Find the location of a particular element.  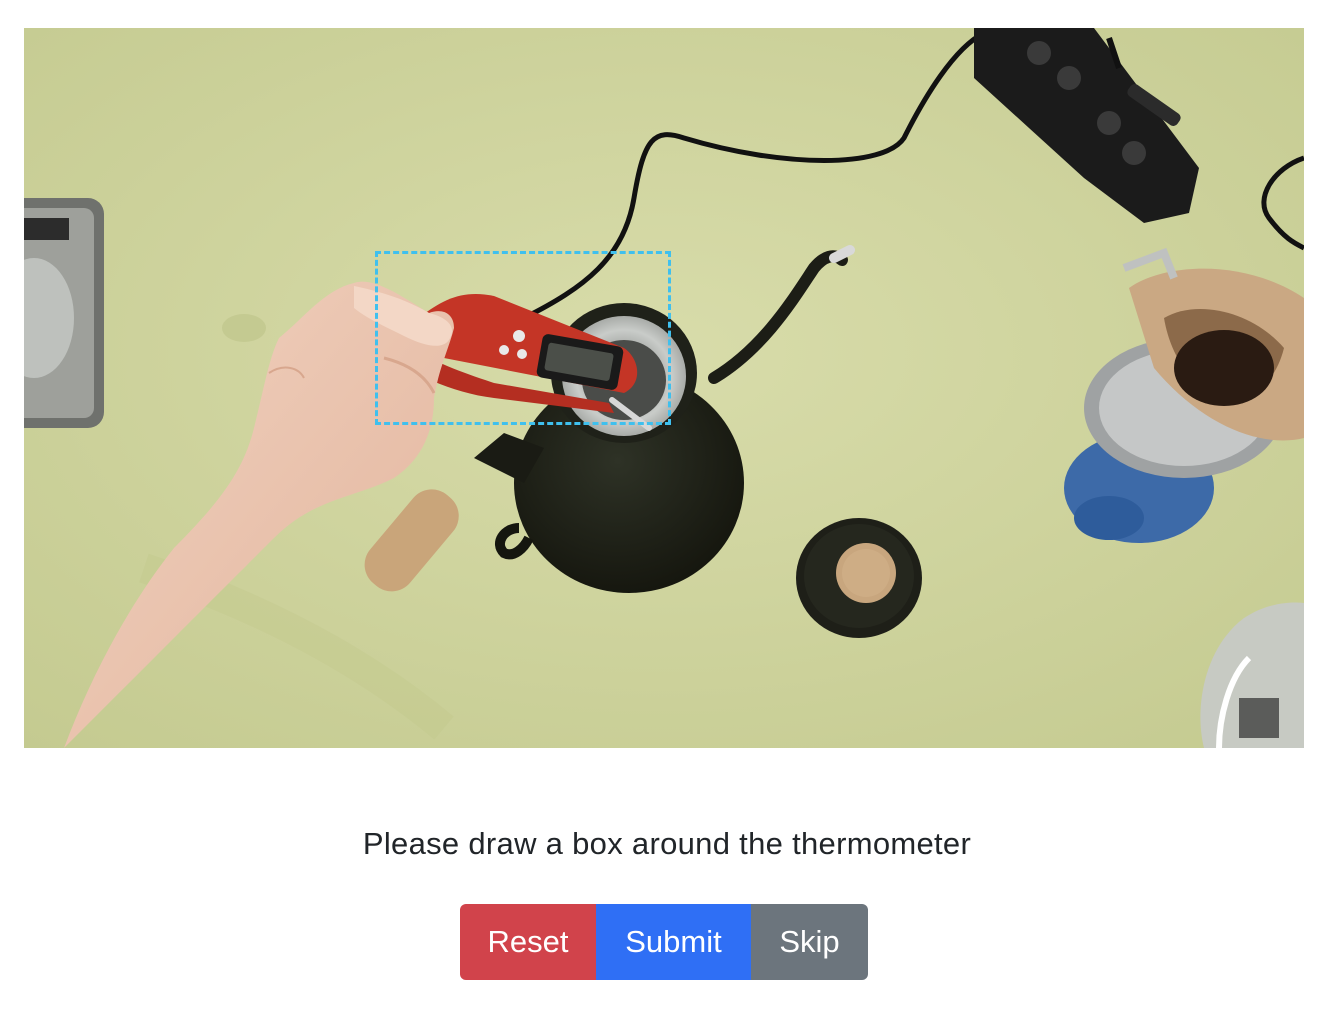

kitchen-scale is located at coordinates (64, 313).